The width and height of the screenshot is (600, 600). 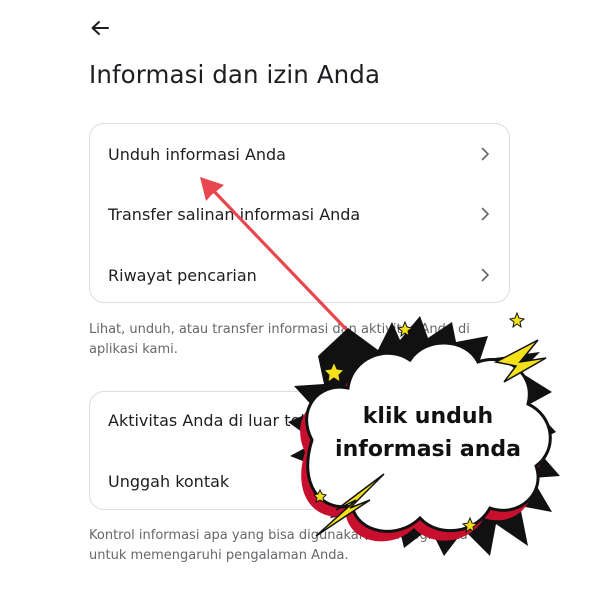 I want to click on annotation-line-1: klik unduh, so click(x=428, y=416).